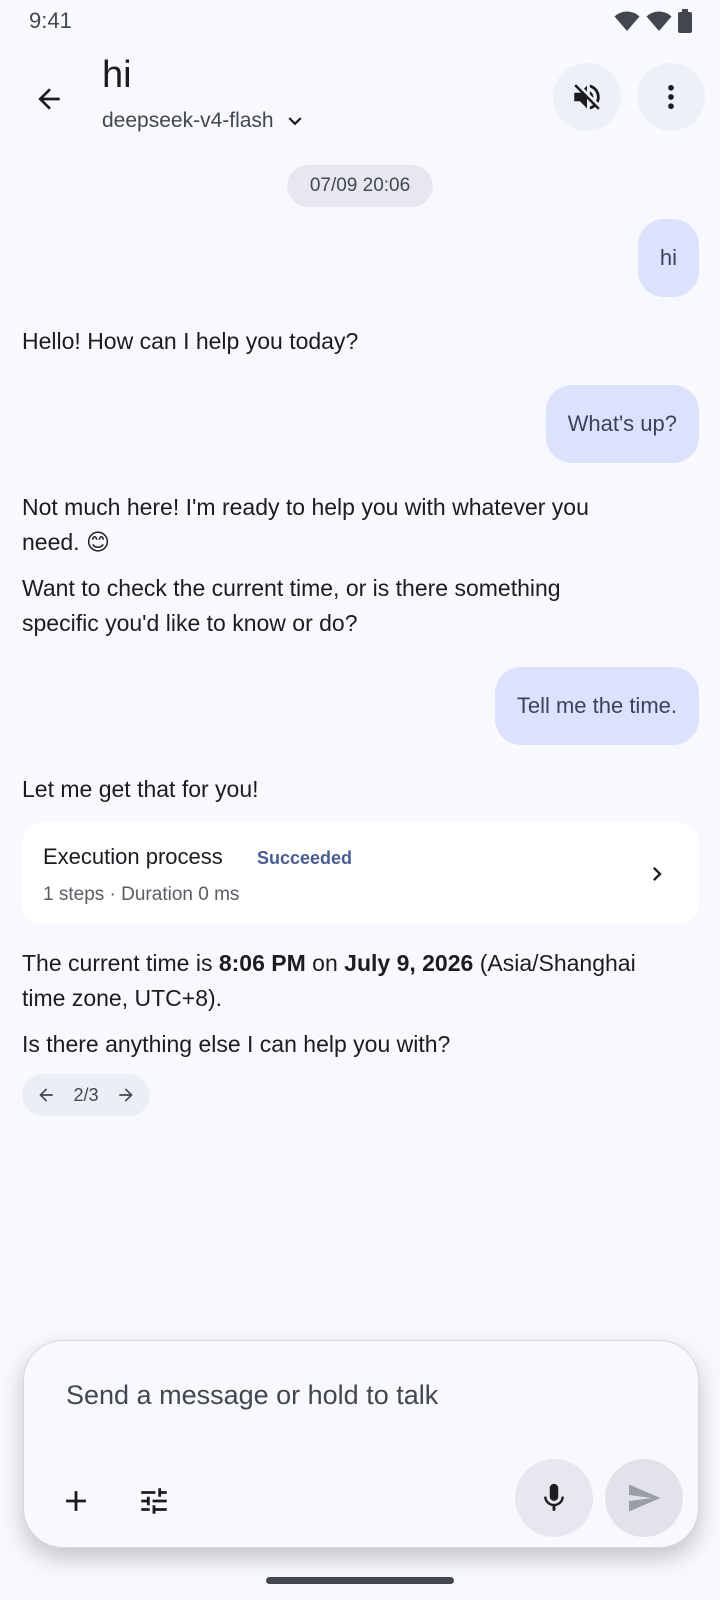 The height and width of the screenshot is (1600, 720). Describe the element at coordinates (361, 1444) in the screenshot. I see `message-composer` at that location.